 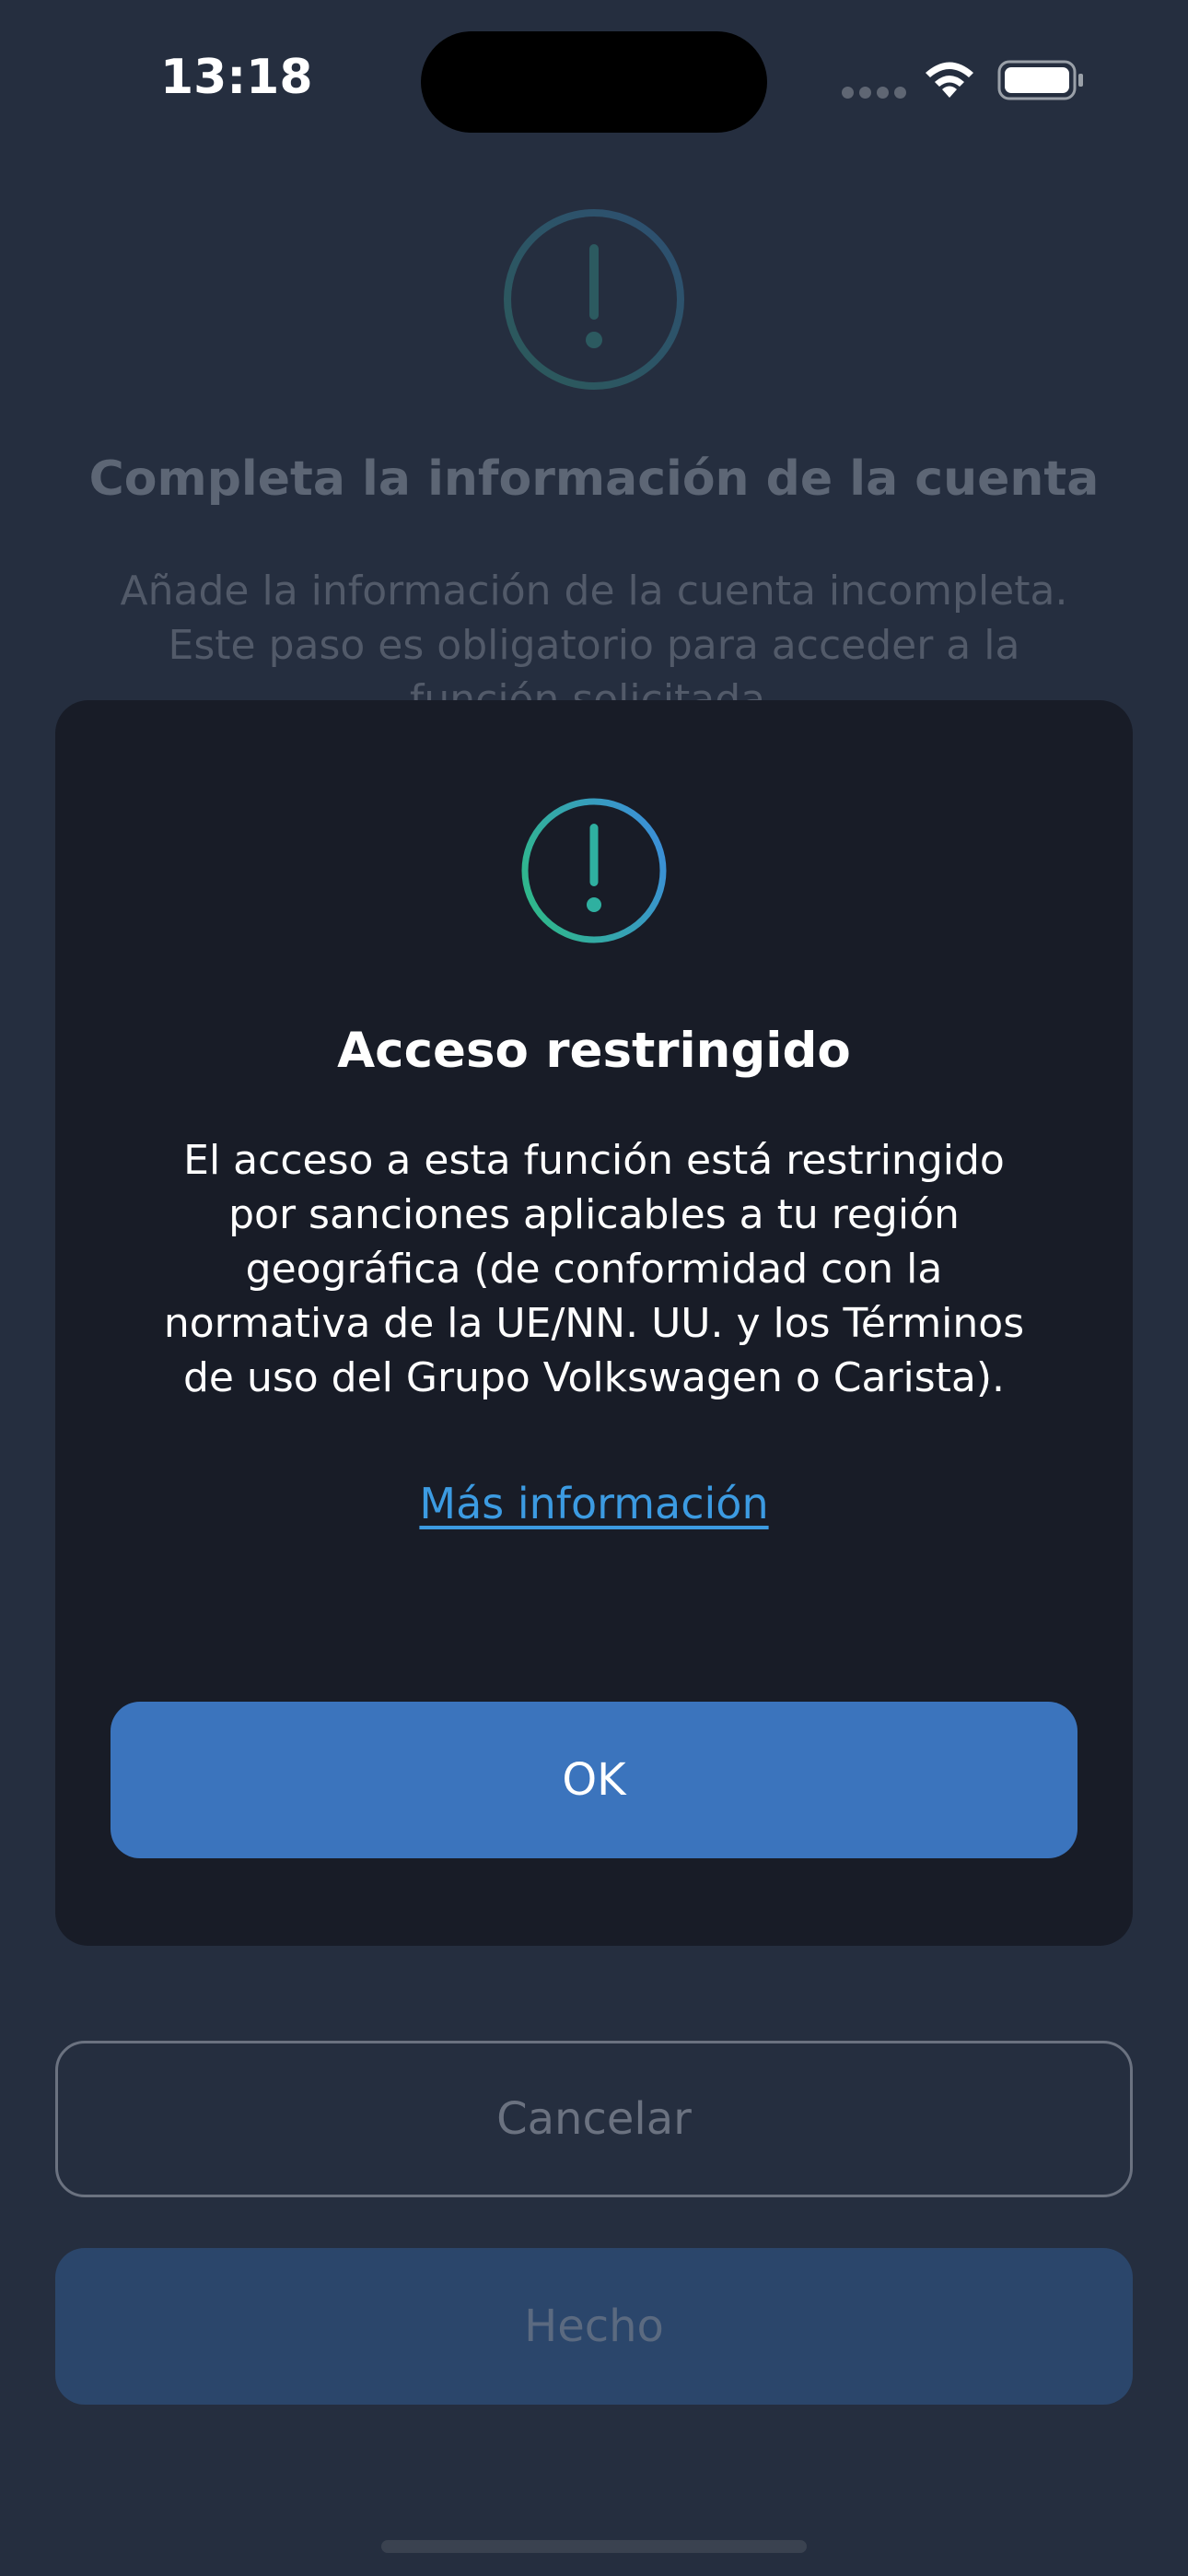 What do you see at coordinates (594, 1377) in the screenshot?
I see `message-line: de uso del Grupo Volkswagen o Carista).` at bounding box center [594, 1377].